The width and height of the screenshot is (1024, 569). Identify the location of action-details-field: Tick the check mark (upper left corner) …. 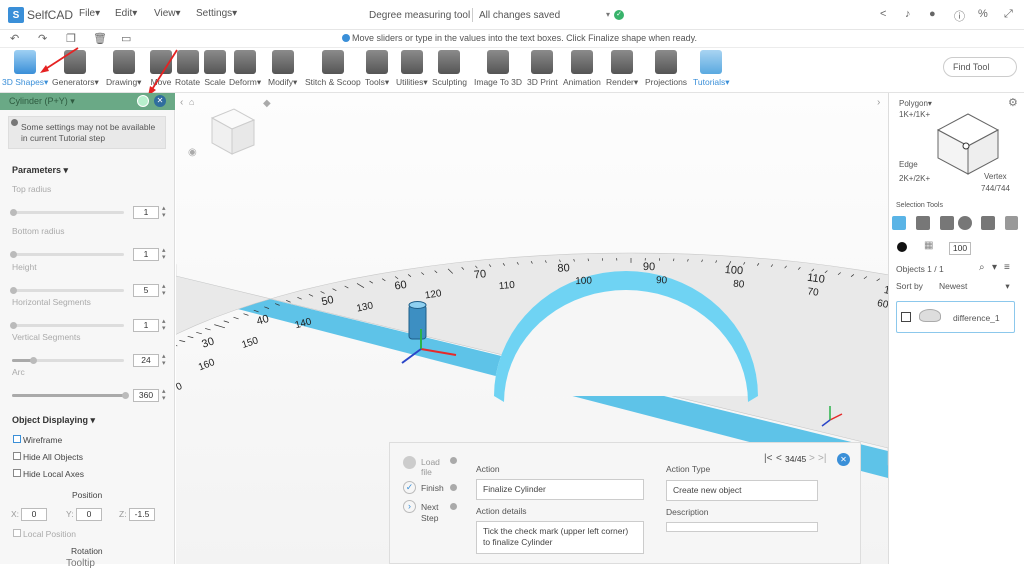
(560, 537).